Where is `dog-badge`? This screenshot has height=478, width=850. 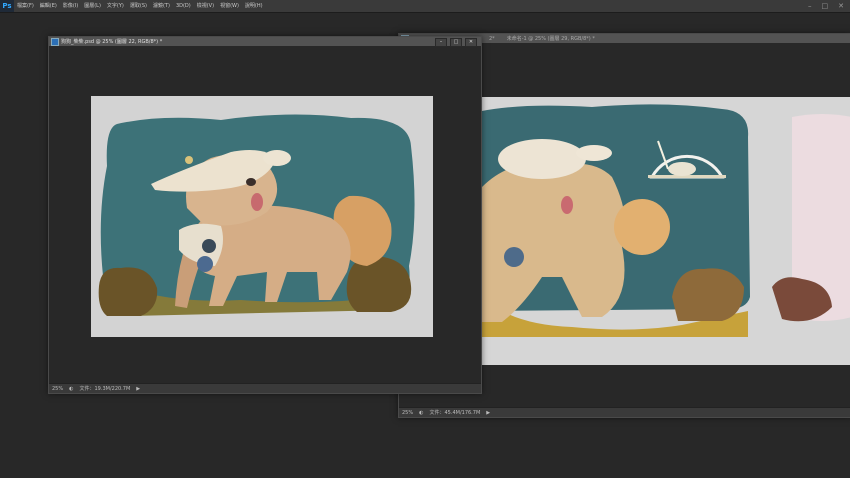
dog-badge is located at coordinates (209, 246).